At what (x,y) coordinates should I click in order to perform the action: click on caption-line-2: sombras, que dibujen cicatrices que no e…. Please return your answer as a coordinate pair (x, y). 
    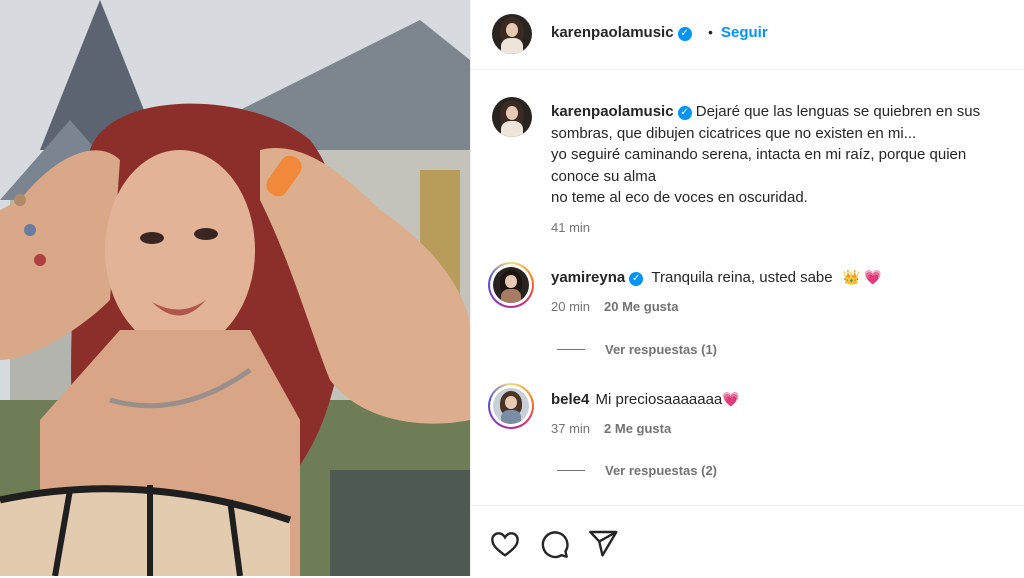
    Looking at the image, I should click on (734, 133).